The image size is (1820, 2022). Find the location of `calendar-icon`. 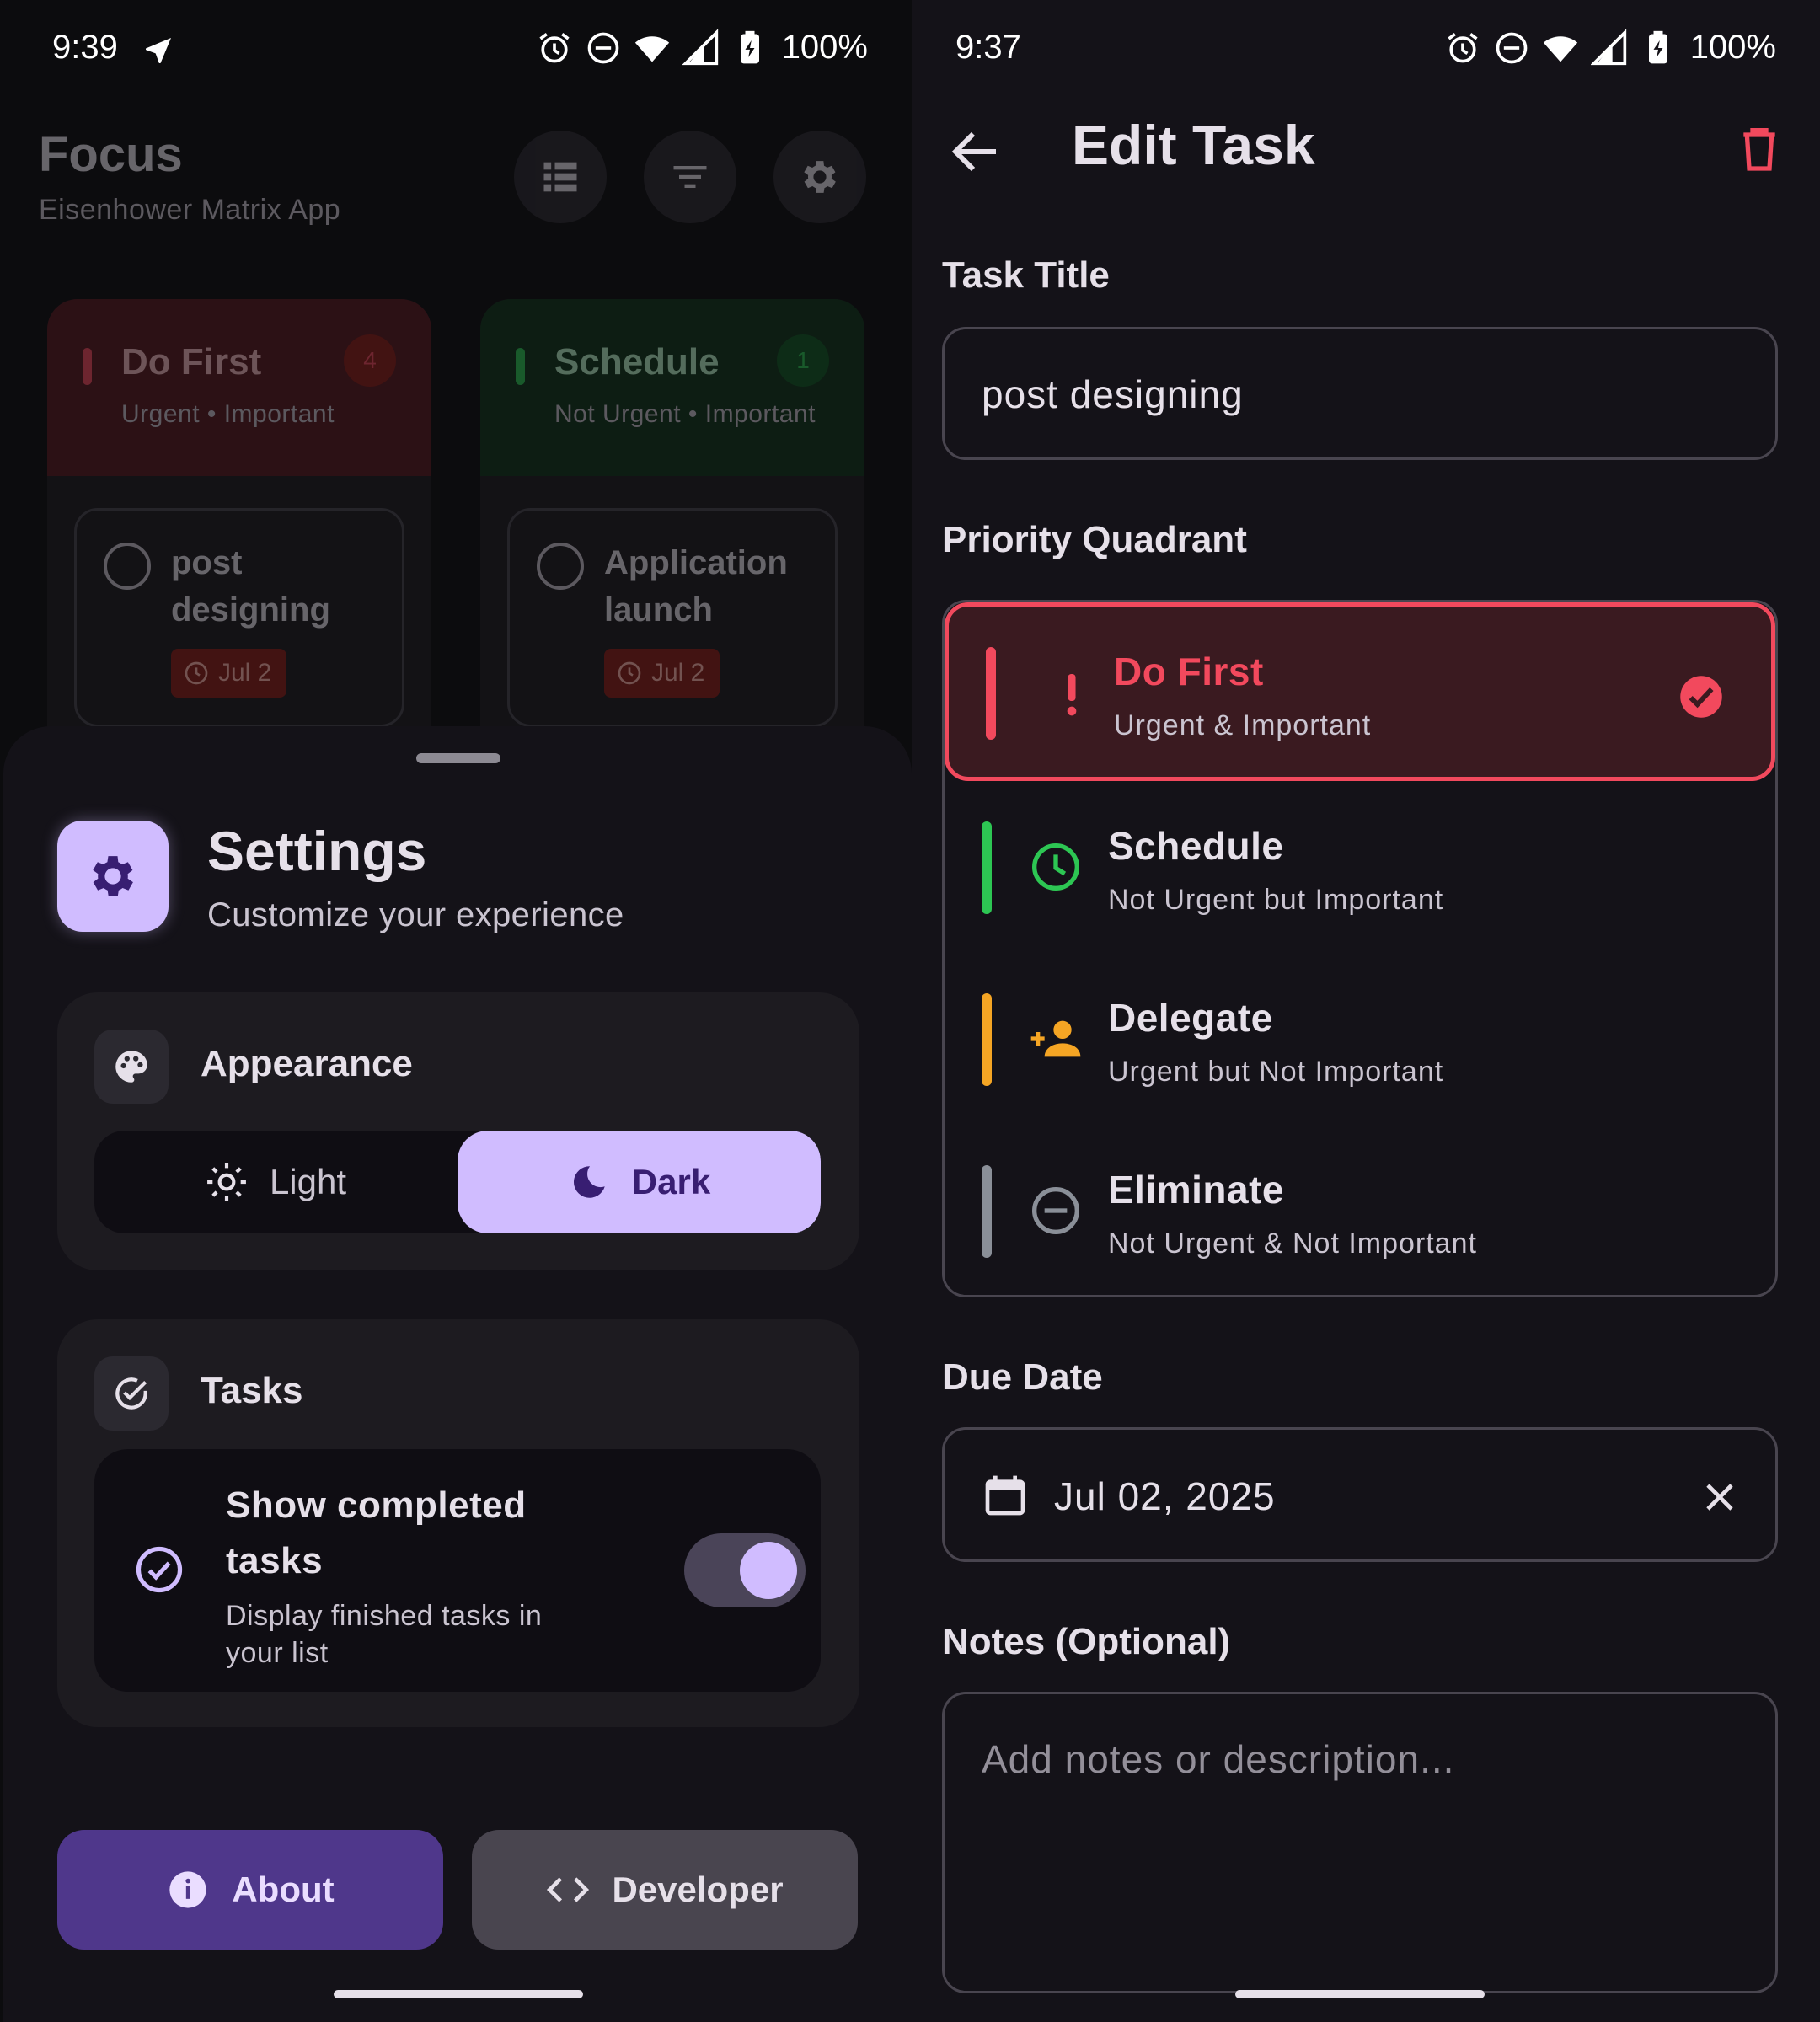

calendar-icon is located at coordinates (1005, 1495).